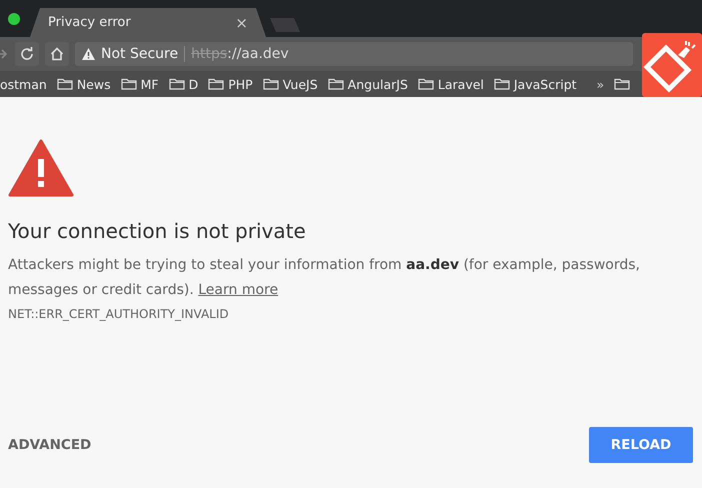  What do you see at coordinates (89, 22) in the screenshot?
I see `tab-title: Privacy error` at bounding box center [89, 22].